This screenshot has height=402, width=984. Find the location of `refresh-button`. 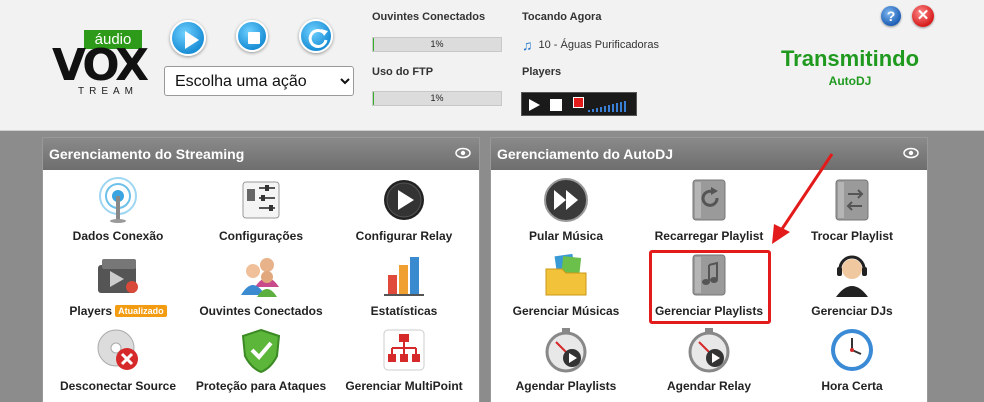

refresh-button is located at coordinates (316, 36).